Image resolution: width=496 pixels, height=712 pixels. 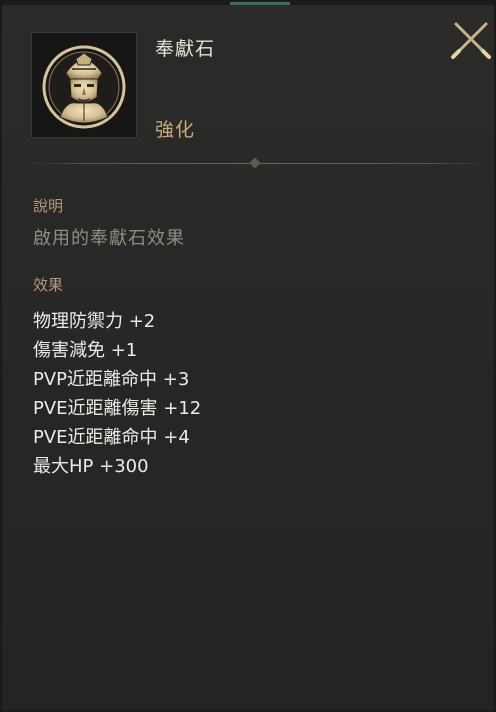 I want to click on divider-ornament, so click(x=255, y=163).